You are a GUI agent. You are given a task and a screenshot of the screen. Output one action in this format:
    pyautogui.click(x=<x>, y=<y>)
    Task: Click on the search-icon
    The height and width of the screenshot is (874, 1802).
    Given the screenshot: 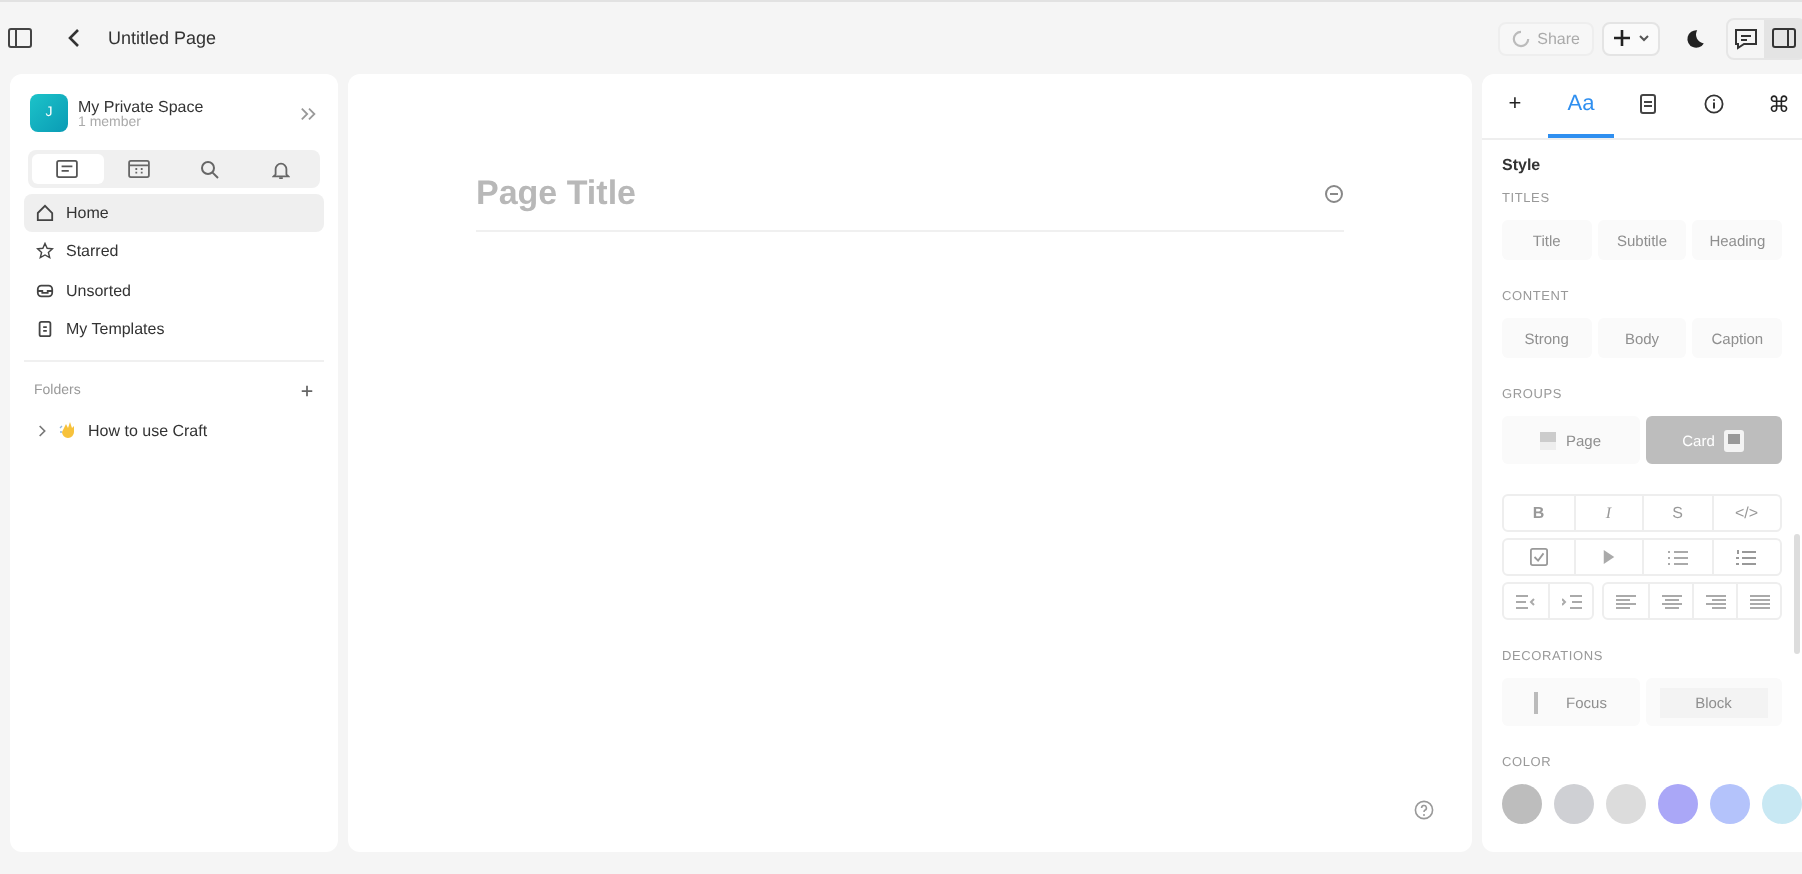 What is the action you would take?
    pyautogui.click(x=209, y=169)
    